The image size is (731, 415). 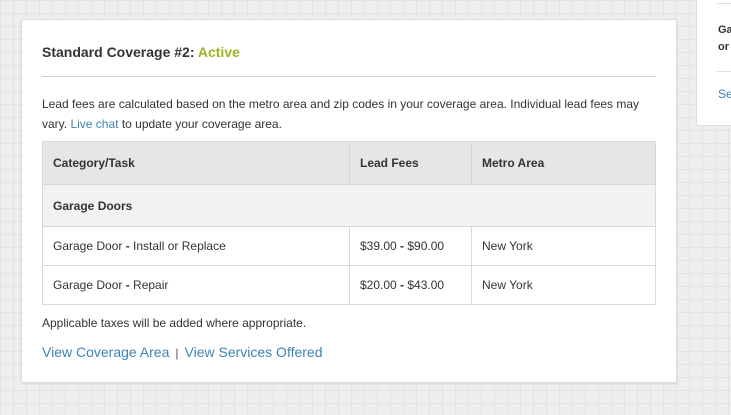 I want to click on sidebar-divider, so click(x=724, y=71).